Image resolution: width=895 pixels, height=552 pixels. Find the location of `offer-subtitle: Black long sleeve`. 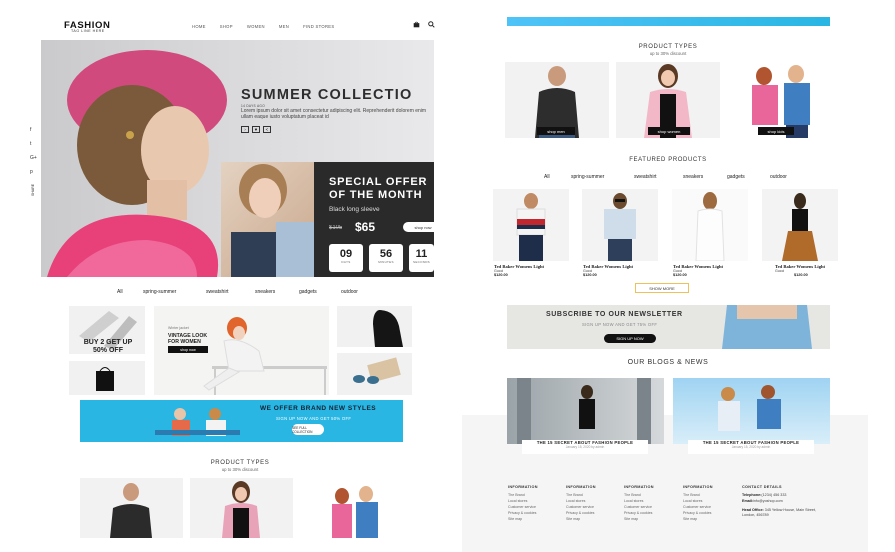

offer-subtitle: Black long sleeve is located at coordinates (354, 209).